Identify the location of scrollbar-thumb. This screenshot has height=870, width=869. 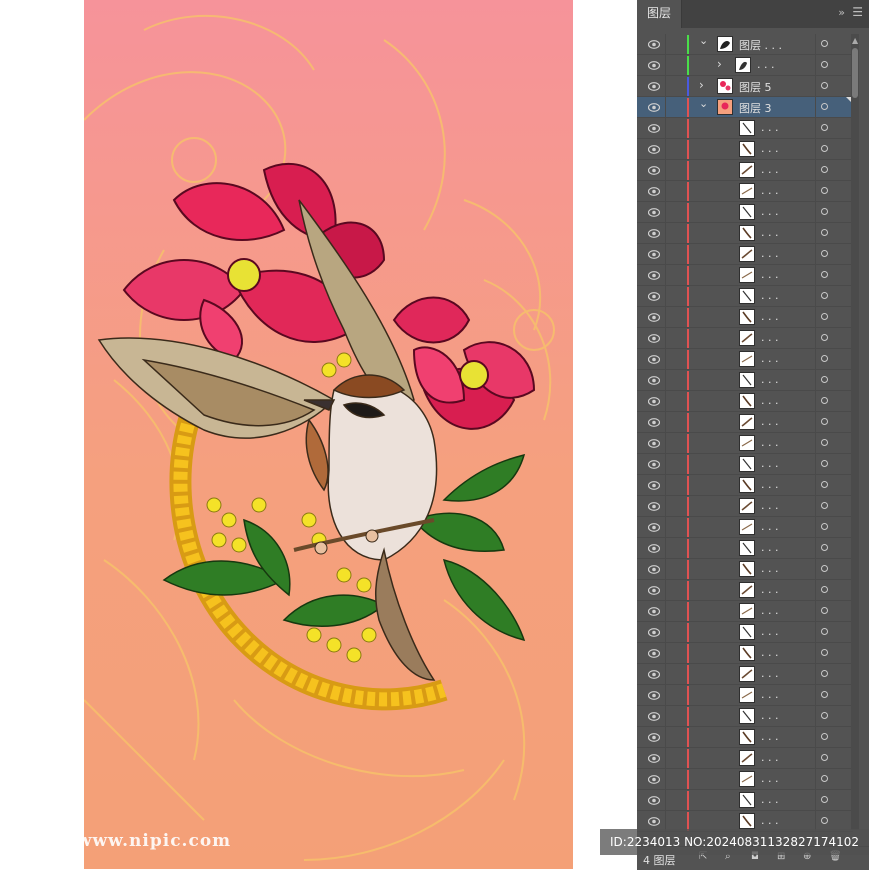
(855, 73).